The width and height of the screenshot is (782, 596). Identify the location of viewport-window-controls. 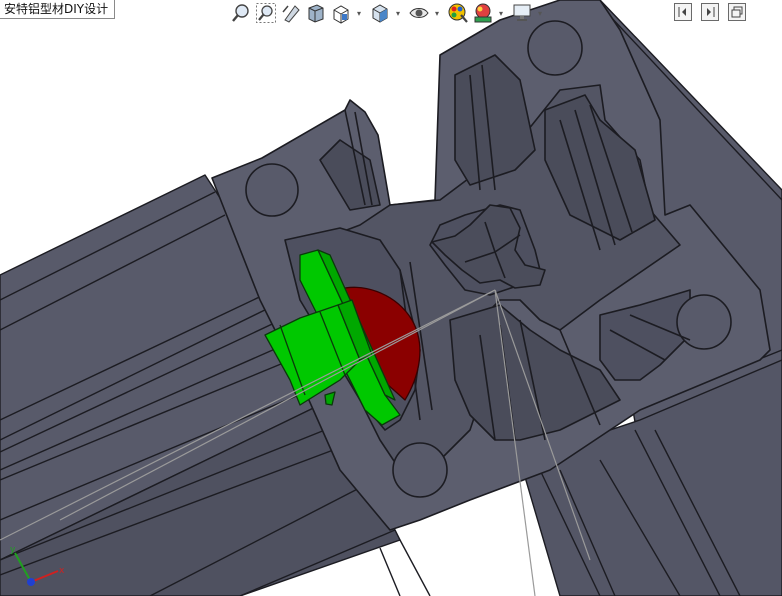
(714, 12).